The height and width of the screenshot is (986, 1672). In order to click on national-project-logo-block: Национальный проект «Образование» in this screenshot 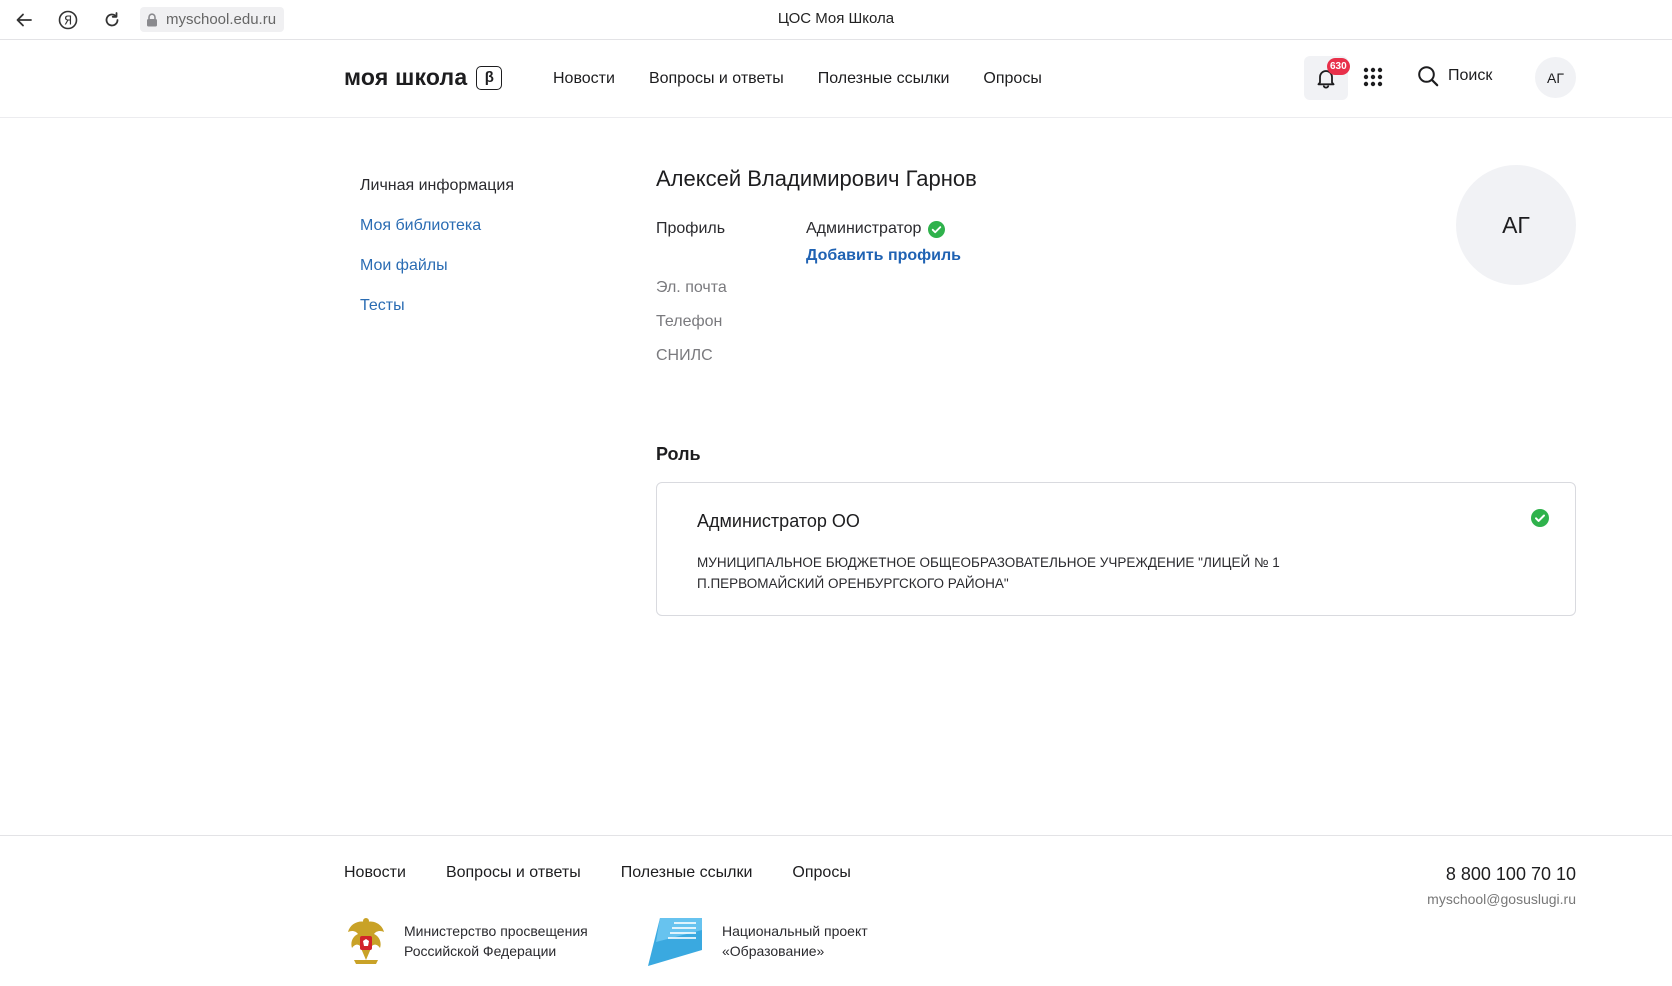, I will do `click(774, 941)`.